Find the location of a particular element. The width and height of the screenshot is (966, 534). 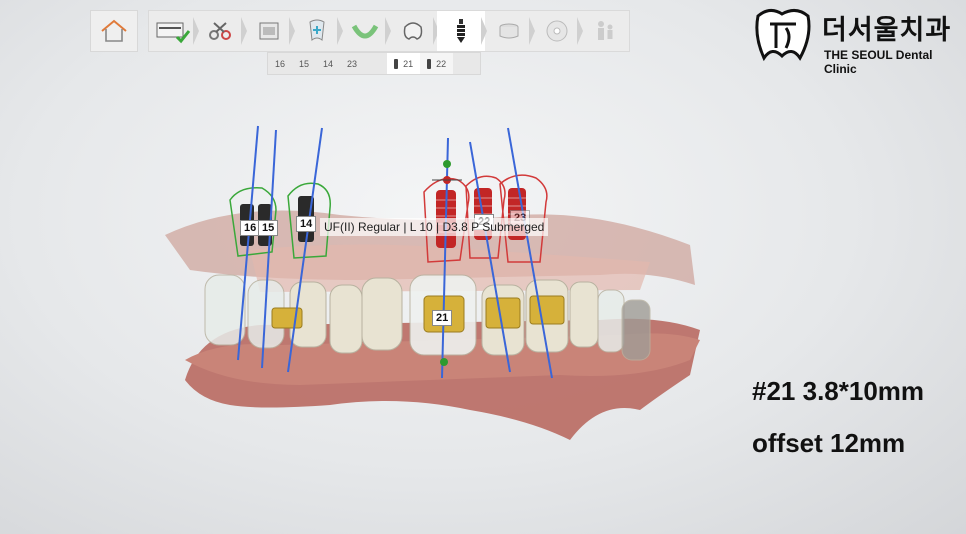

annotation-implant-size: #21 3.8*10mm is located at coordinates (838, 391).